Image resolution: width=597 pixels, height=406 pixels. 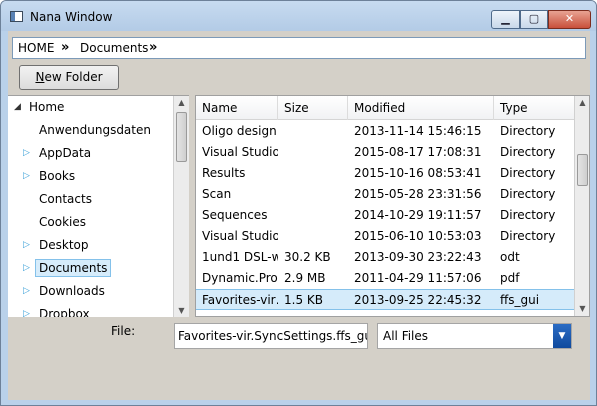 I want to click on tree-item-documents: ▷ Documents, so click(x=90, y=269).